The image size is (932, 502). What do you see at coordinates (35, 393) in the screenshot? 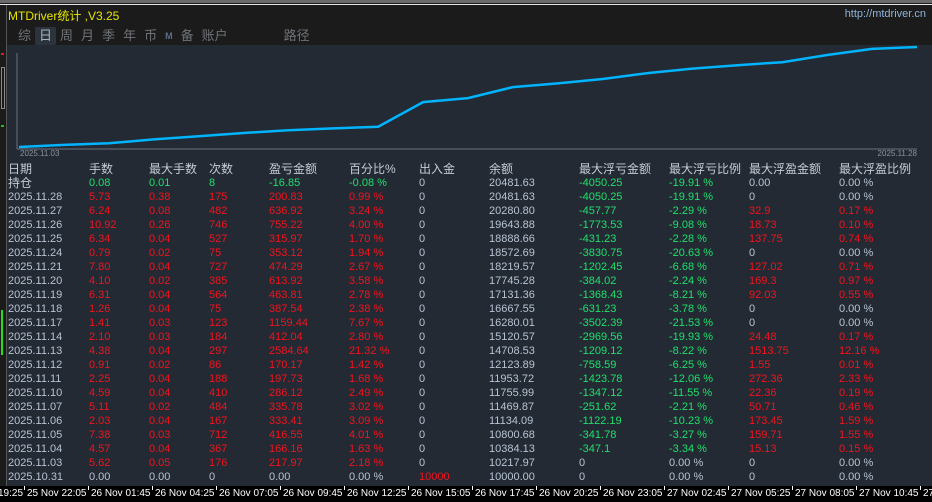
I see `cell-date: 2025.11.10` at bounding box center [35, 393].